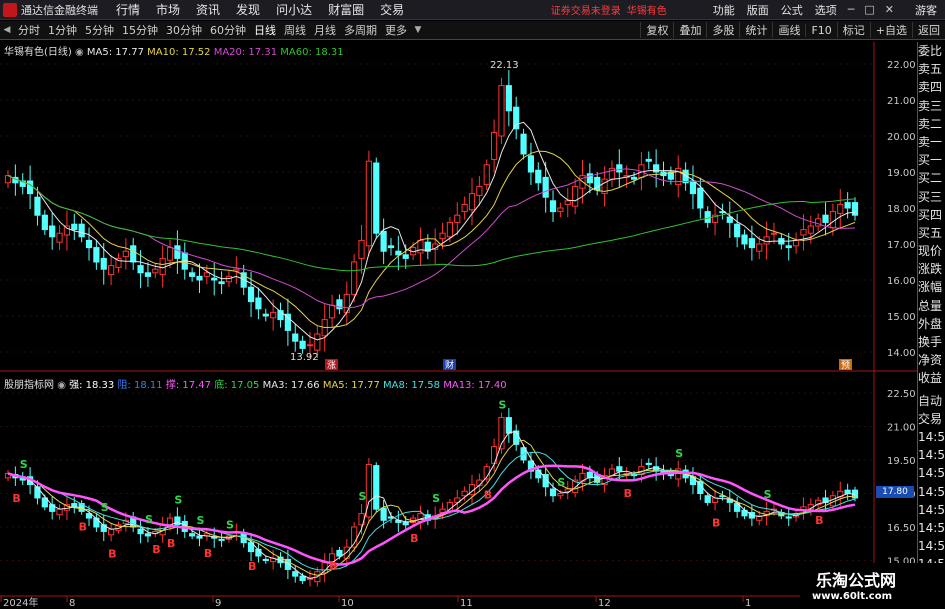 Image resolution: width=945 pixels, height=609 pixels. What do you see at coordinates (375, 602) in the screenshot?
I see `x-axis-labels: 2024年 8 9 10 11 12 1` at bounding box center [375, 602].